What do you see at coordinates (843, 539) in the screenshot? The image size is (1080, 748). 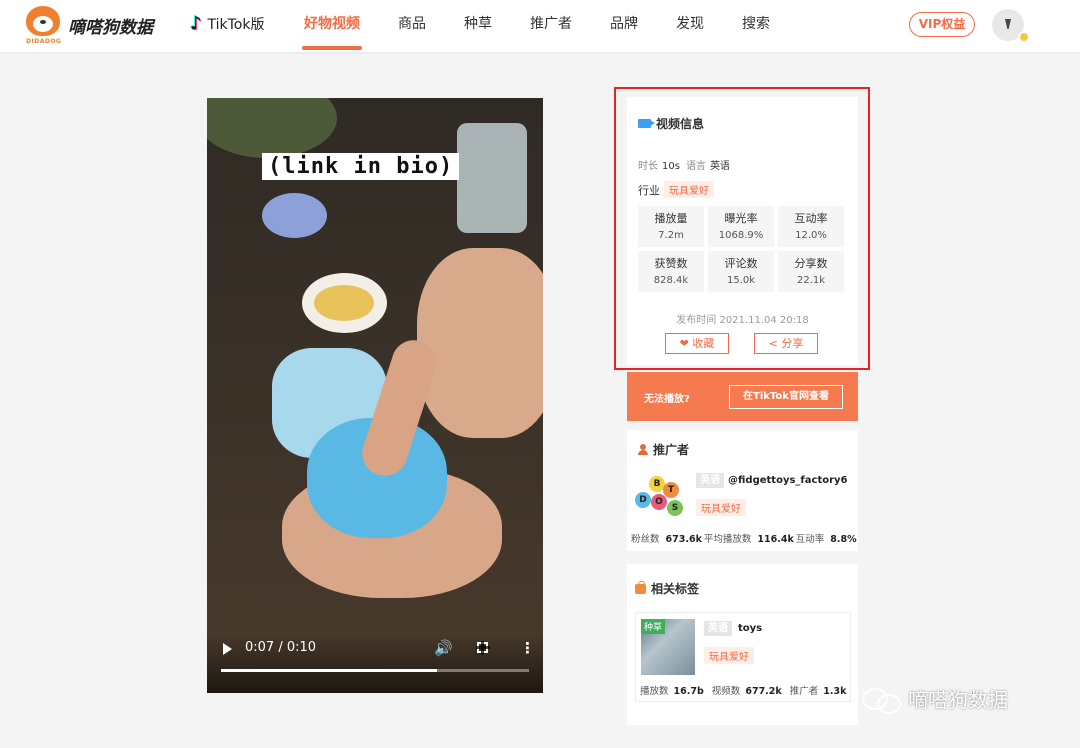 I see `engagement-value: 8.8%` at bounding box center [843, 539].